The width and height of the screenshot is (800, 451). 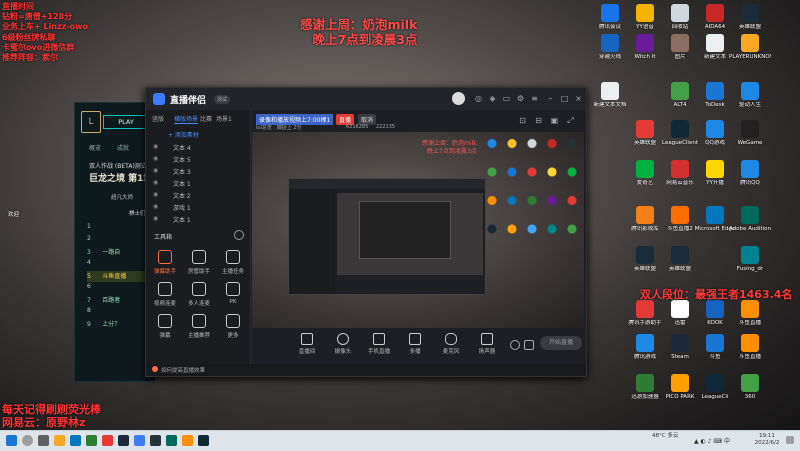 I want to click on minimize-icon: –, so click(x=550, y=98).